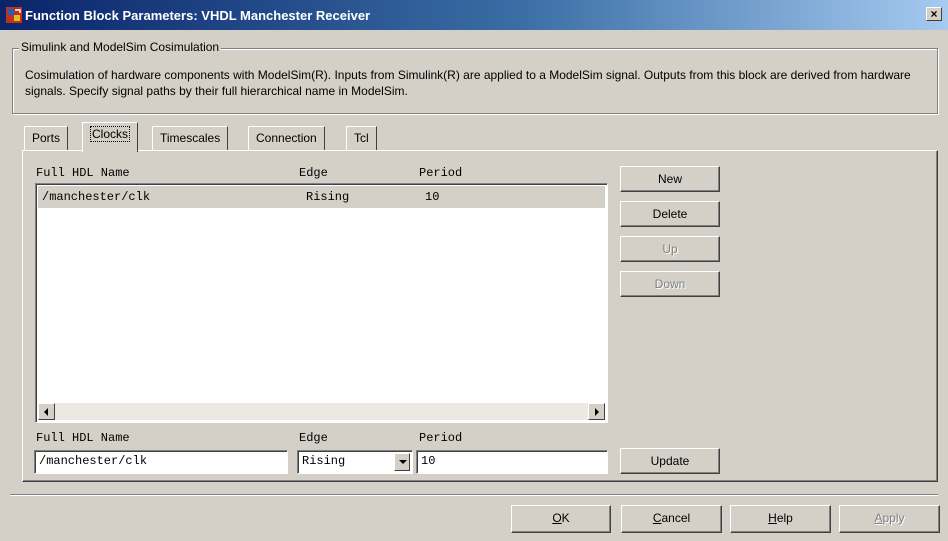  What do you see at coordinates (161, 462) in the screenshot?
I see `hdl-name-field: /manchester/clk` at bounding box center [161, 462].